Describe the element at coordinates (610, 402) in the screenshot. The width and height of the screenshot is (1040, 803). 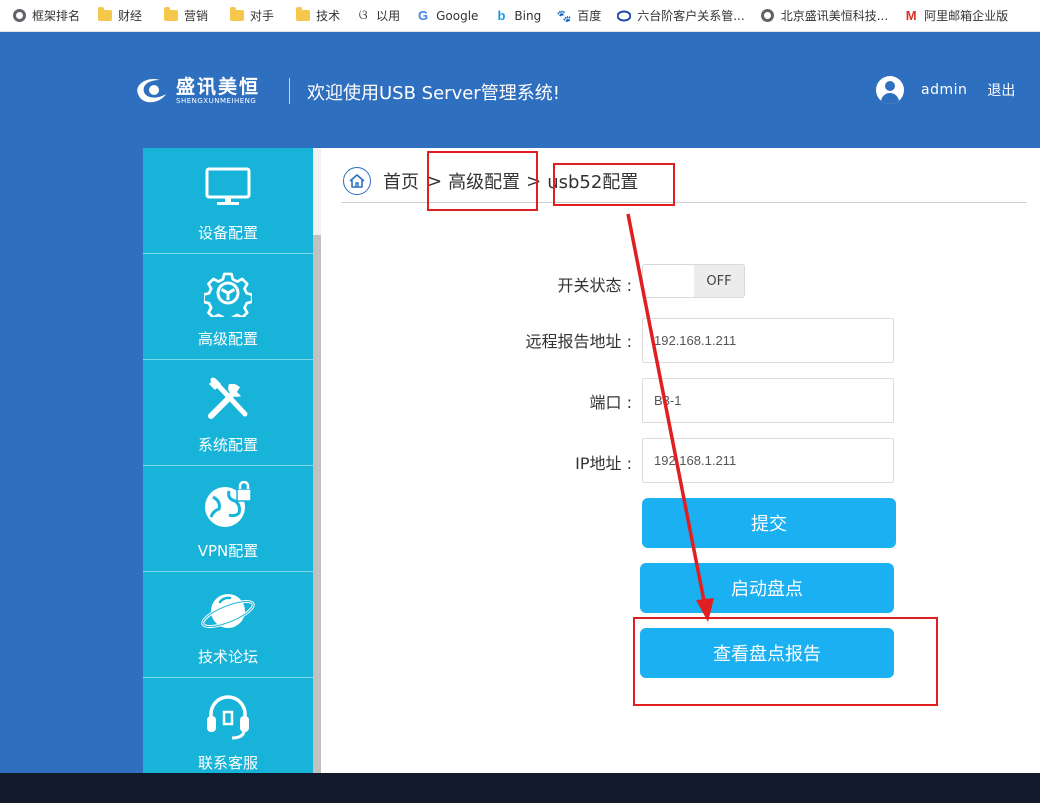
I see `port-label: 端口 :` at that location.